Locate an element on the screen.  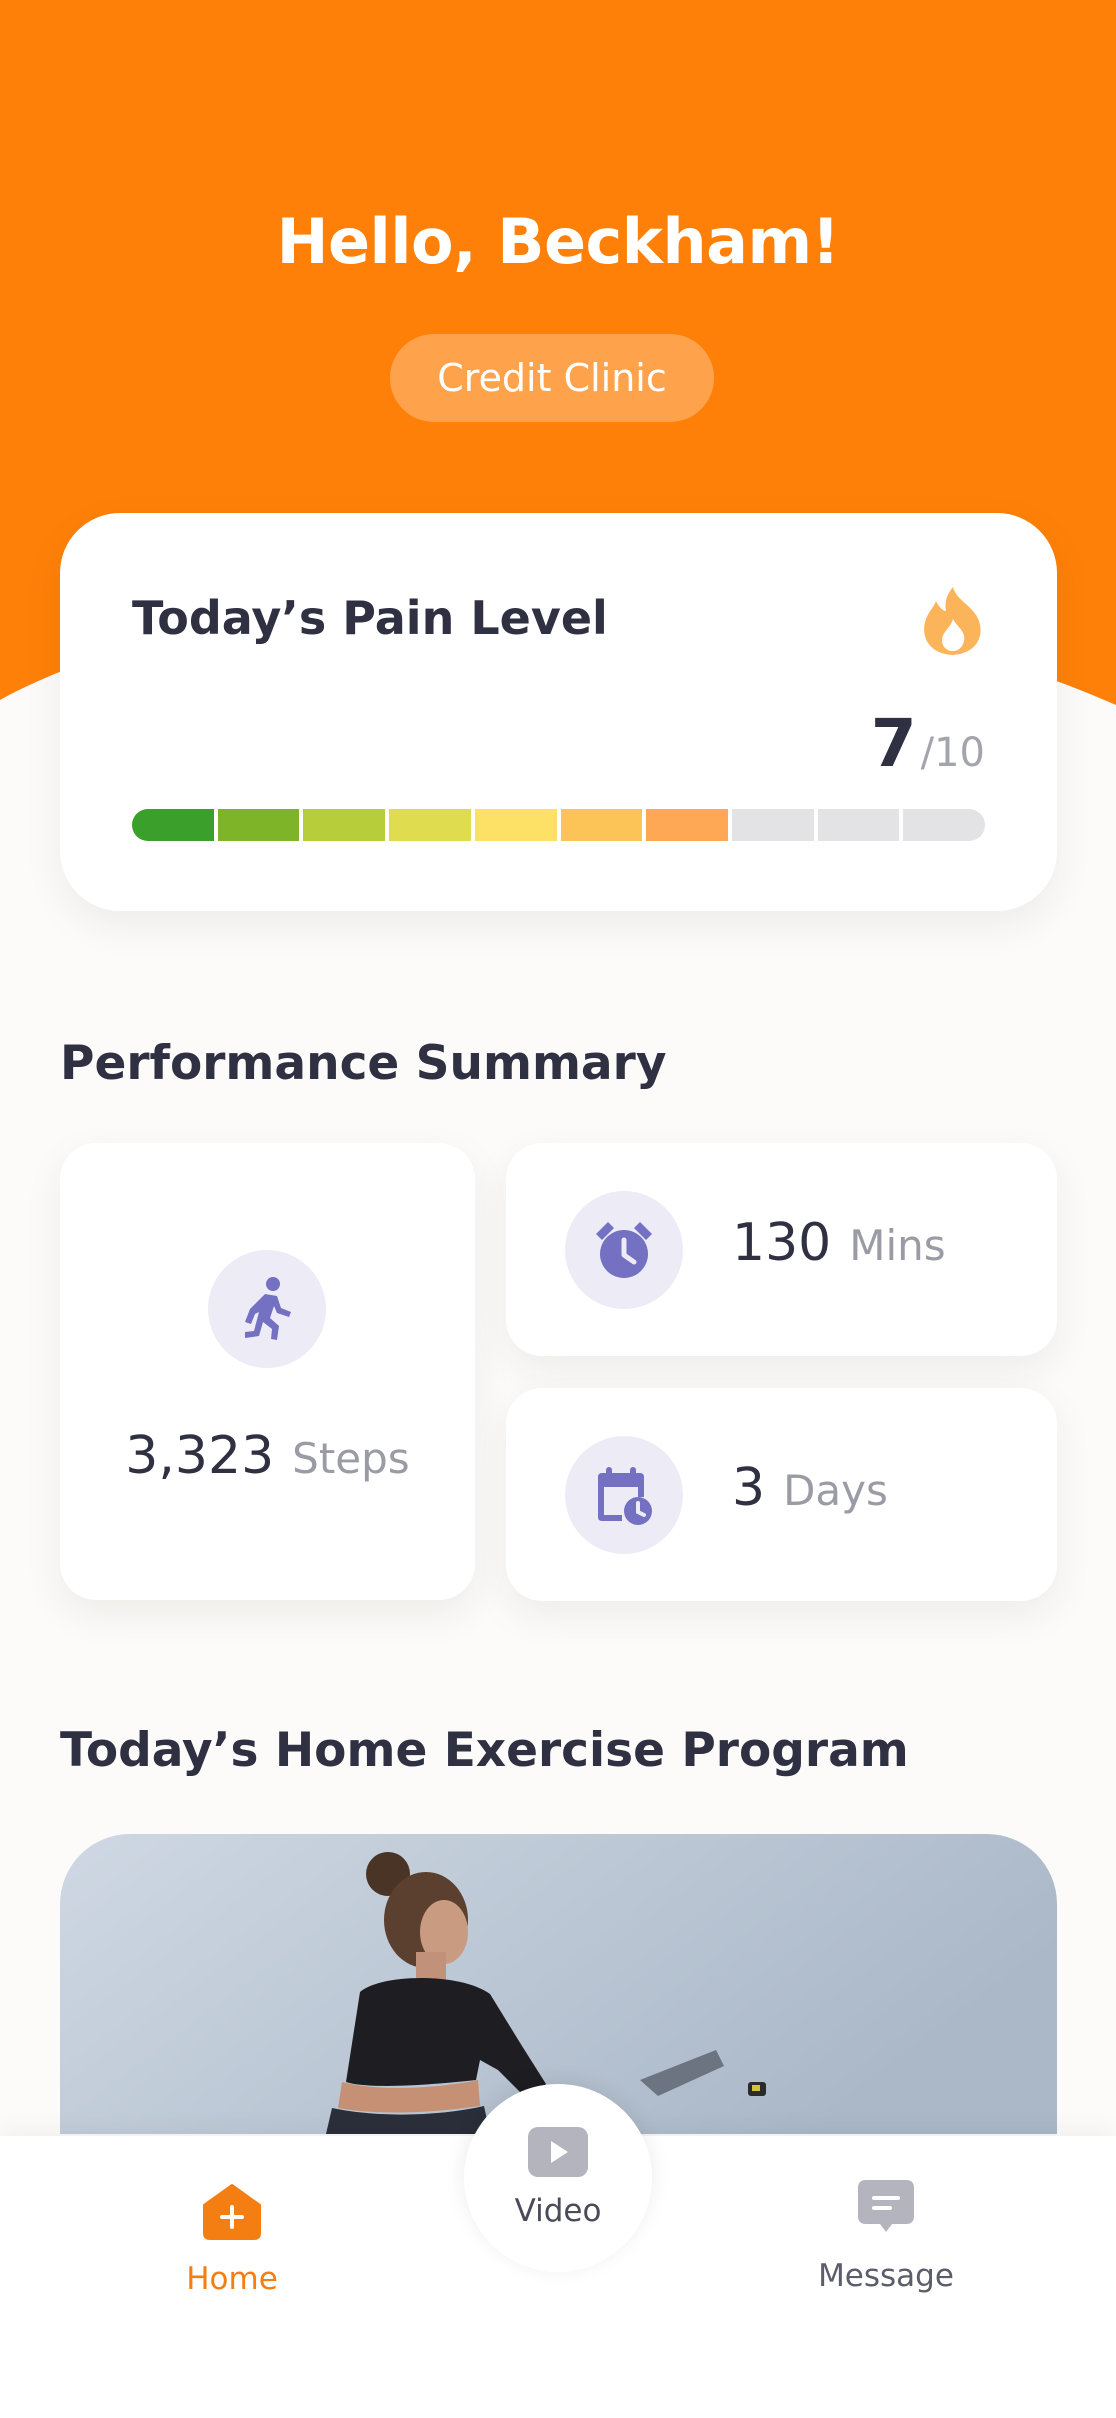
running-person-icon is located at coordinates (267, 1309).